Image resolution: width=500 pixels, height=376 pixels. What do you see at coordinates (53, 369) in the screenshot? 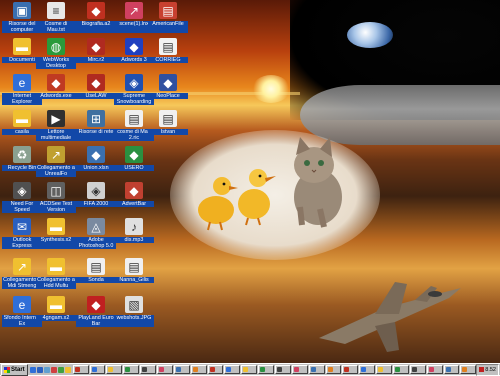
I see `quick-launch-channels-icon` at bounding box center [53, 369].